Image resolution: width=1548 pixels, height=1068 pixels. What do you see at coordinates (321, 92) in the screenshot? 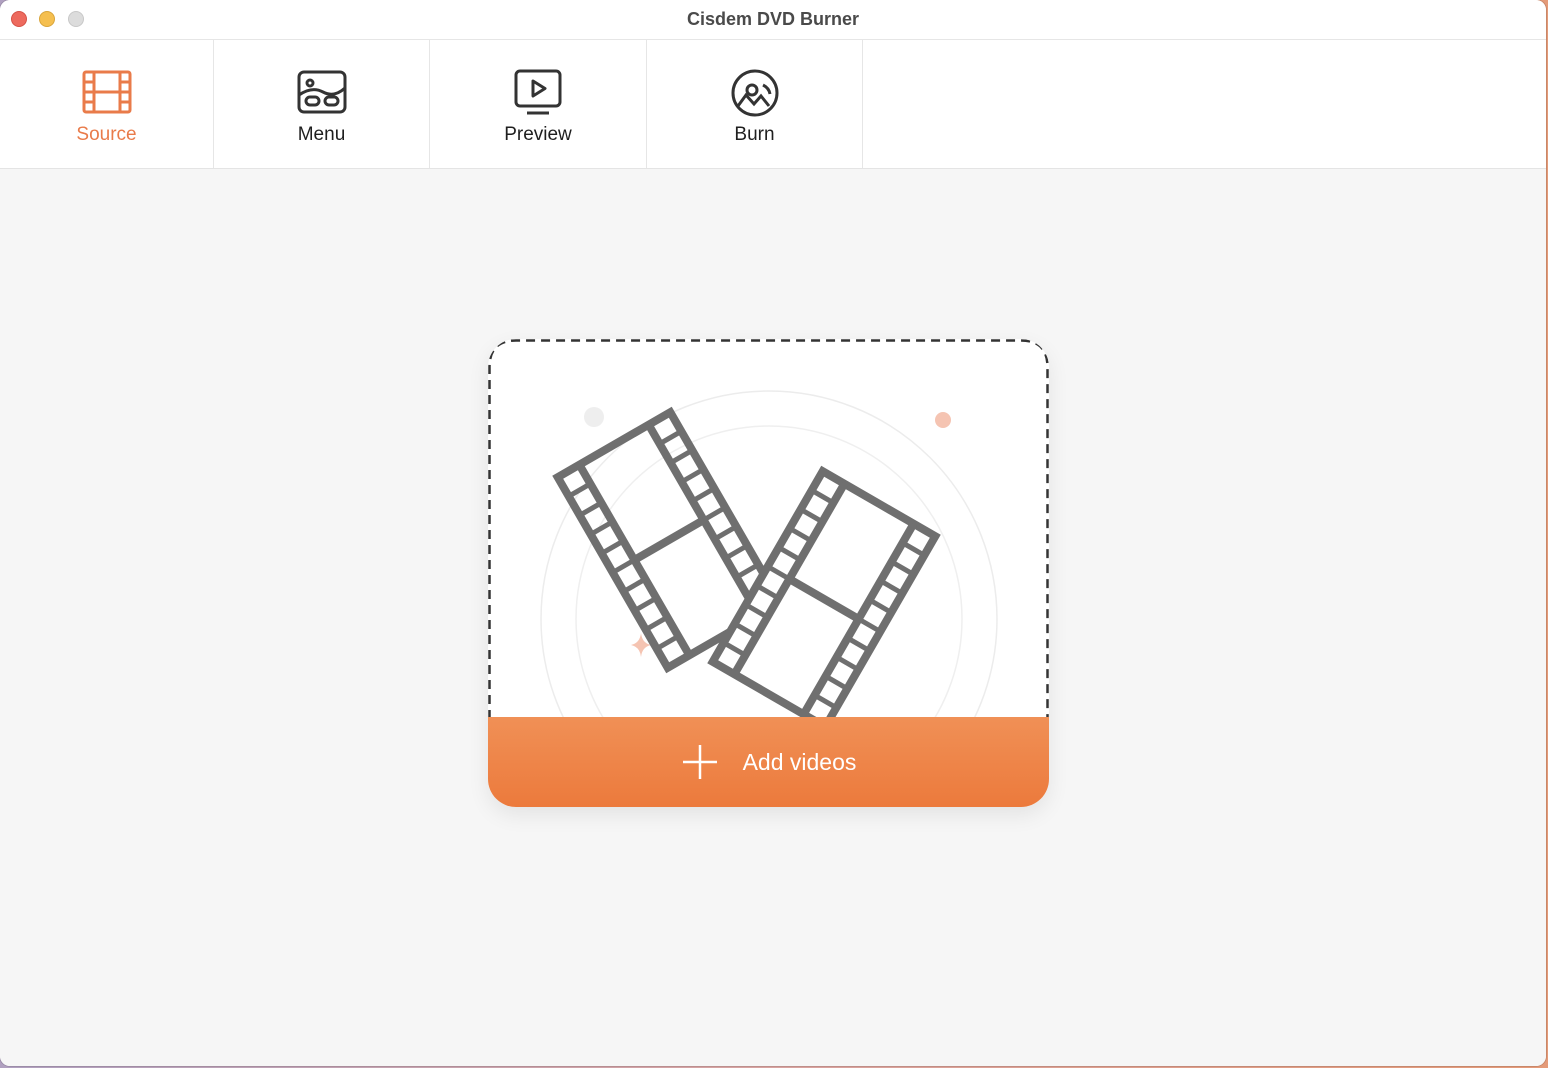
I see `menu-layout-icon` at bounding box center [321, 92].